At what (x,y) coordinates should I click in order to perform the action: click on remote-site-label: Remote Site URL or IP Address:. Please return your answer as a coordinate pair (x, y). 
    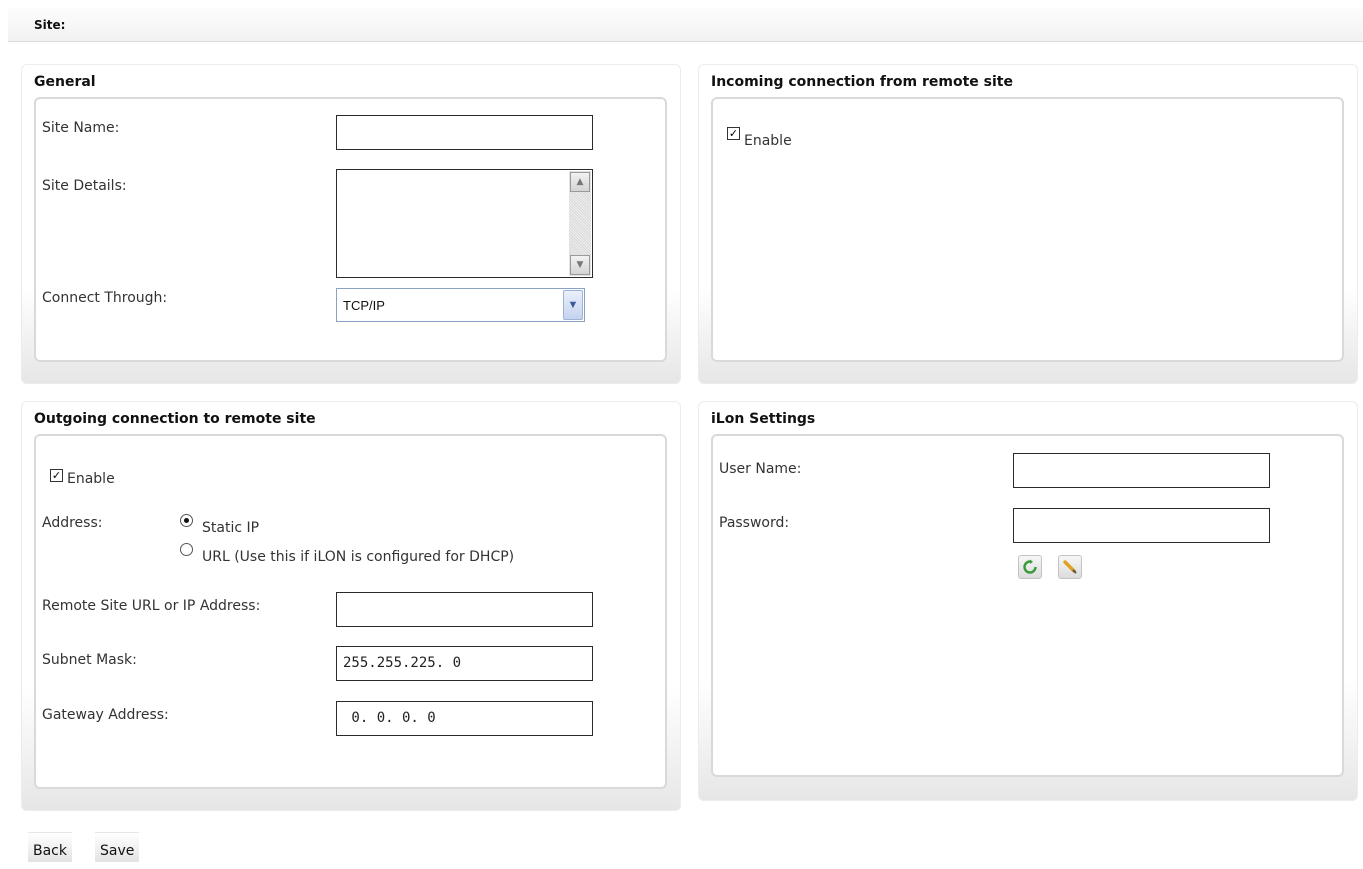
    Looking at the image, I should click on (151, 606).